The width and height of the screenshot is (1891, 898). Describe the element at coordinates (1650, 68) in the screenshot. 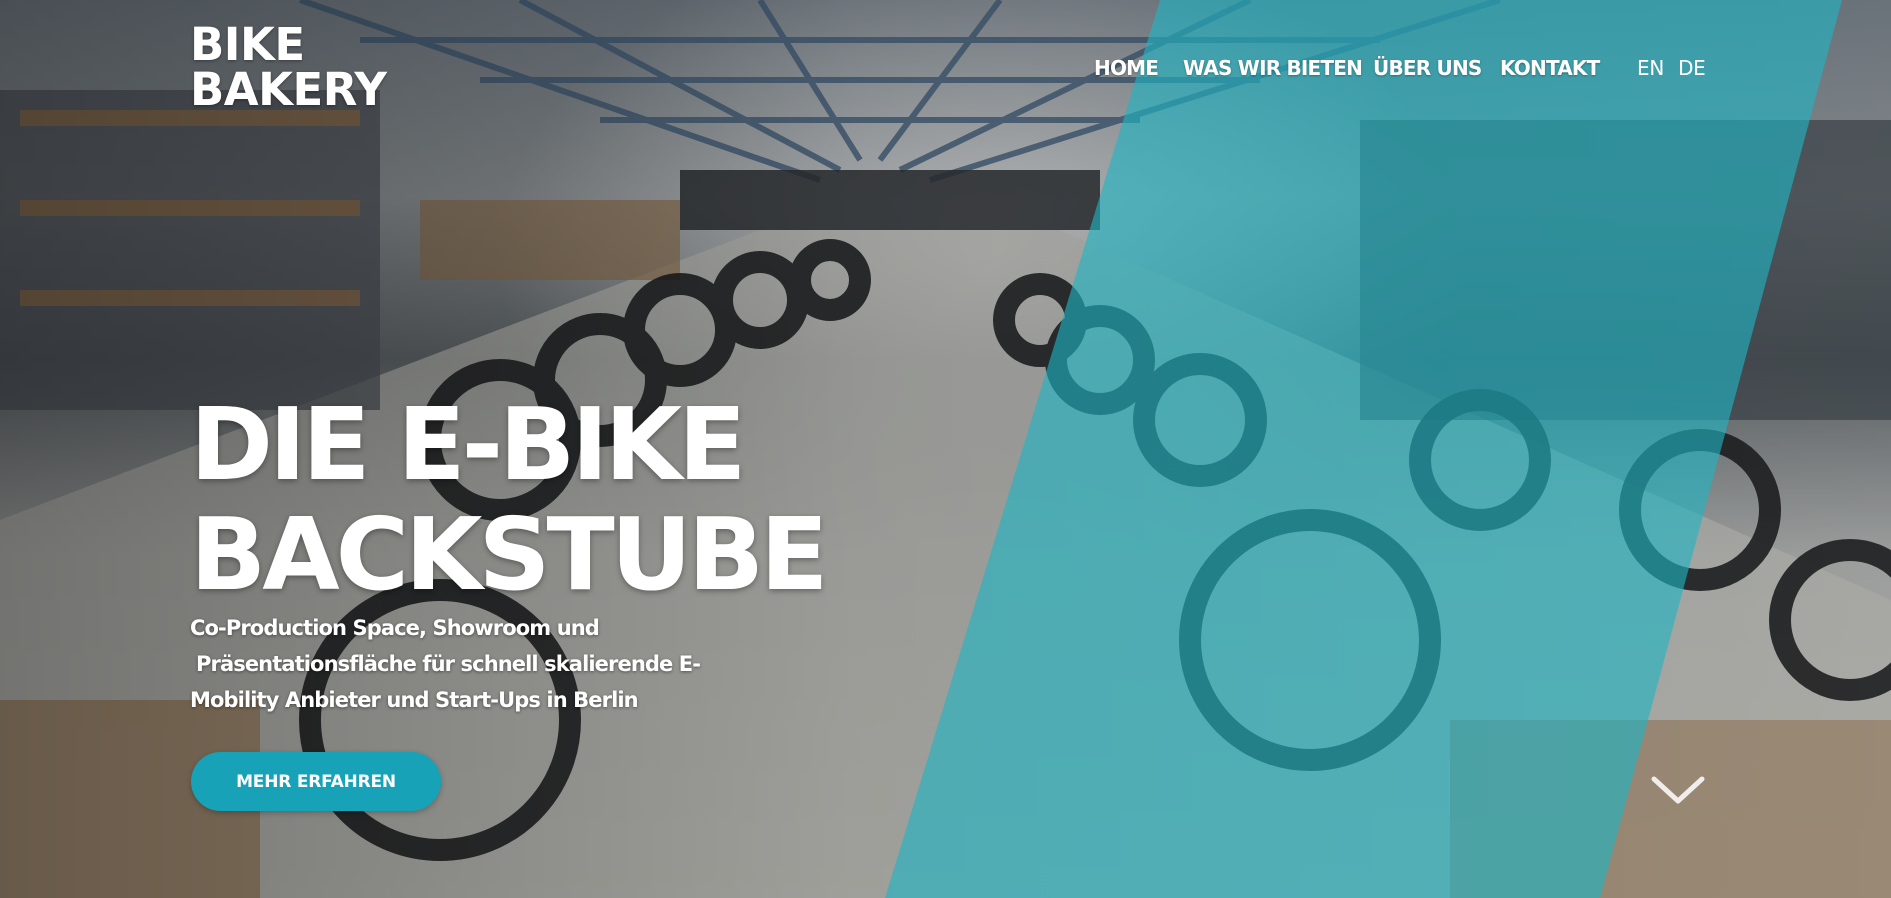

I see `language-en-link: EN` at that location.